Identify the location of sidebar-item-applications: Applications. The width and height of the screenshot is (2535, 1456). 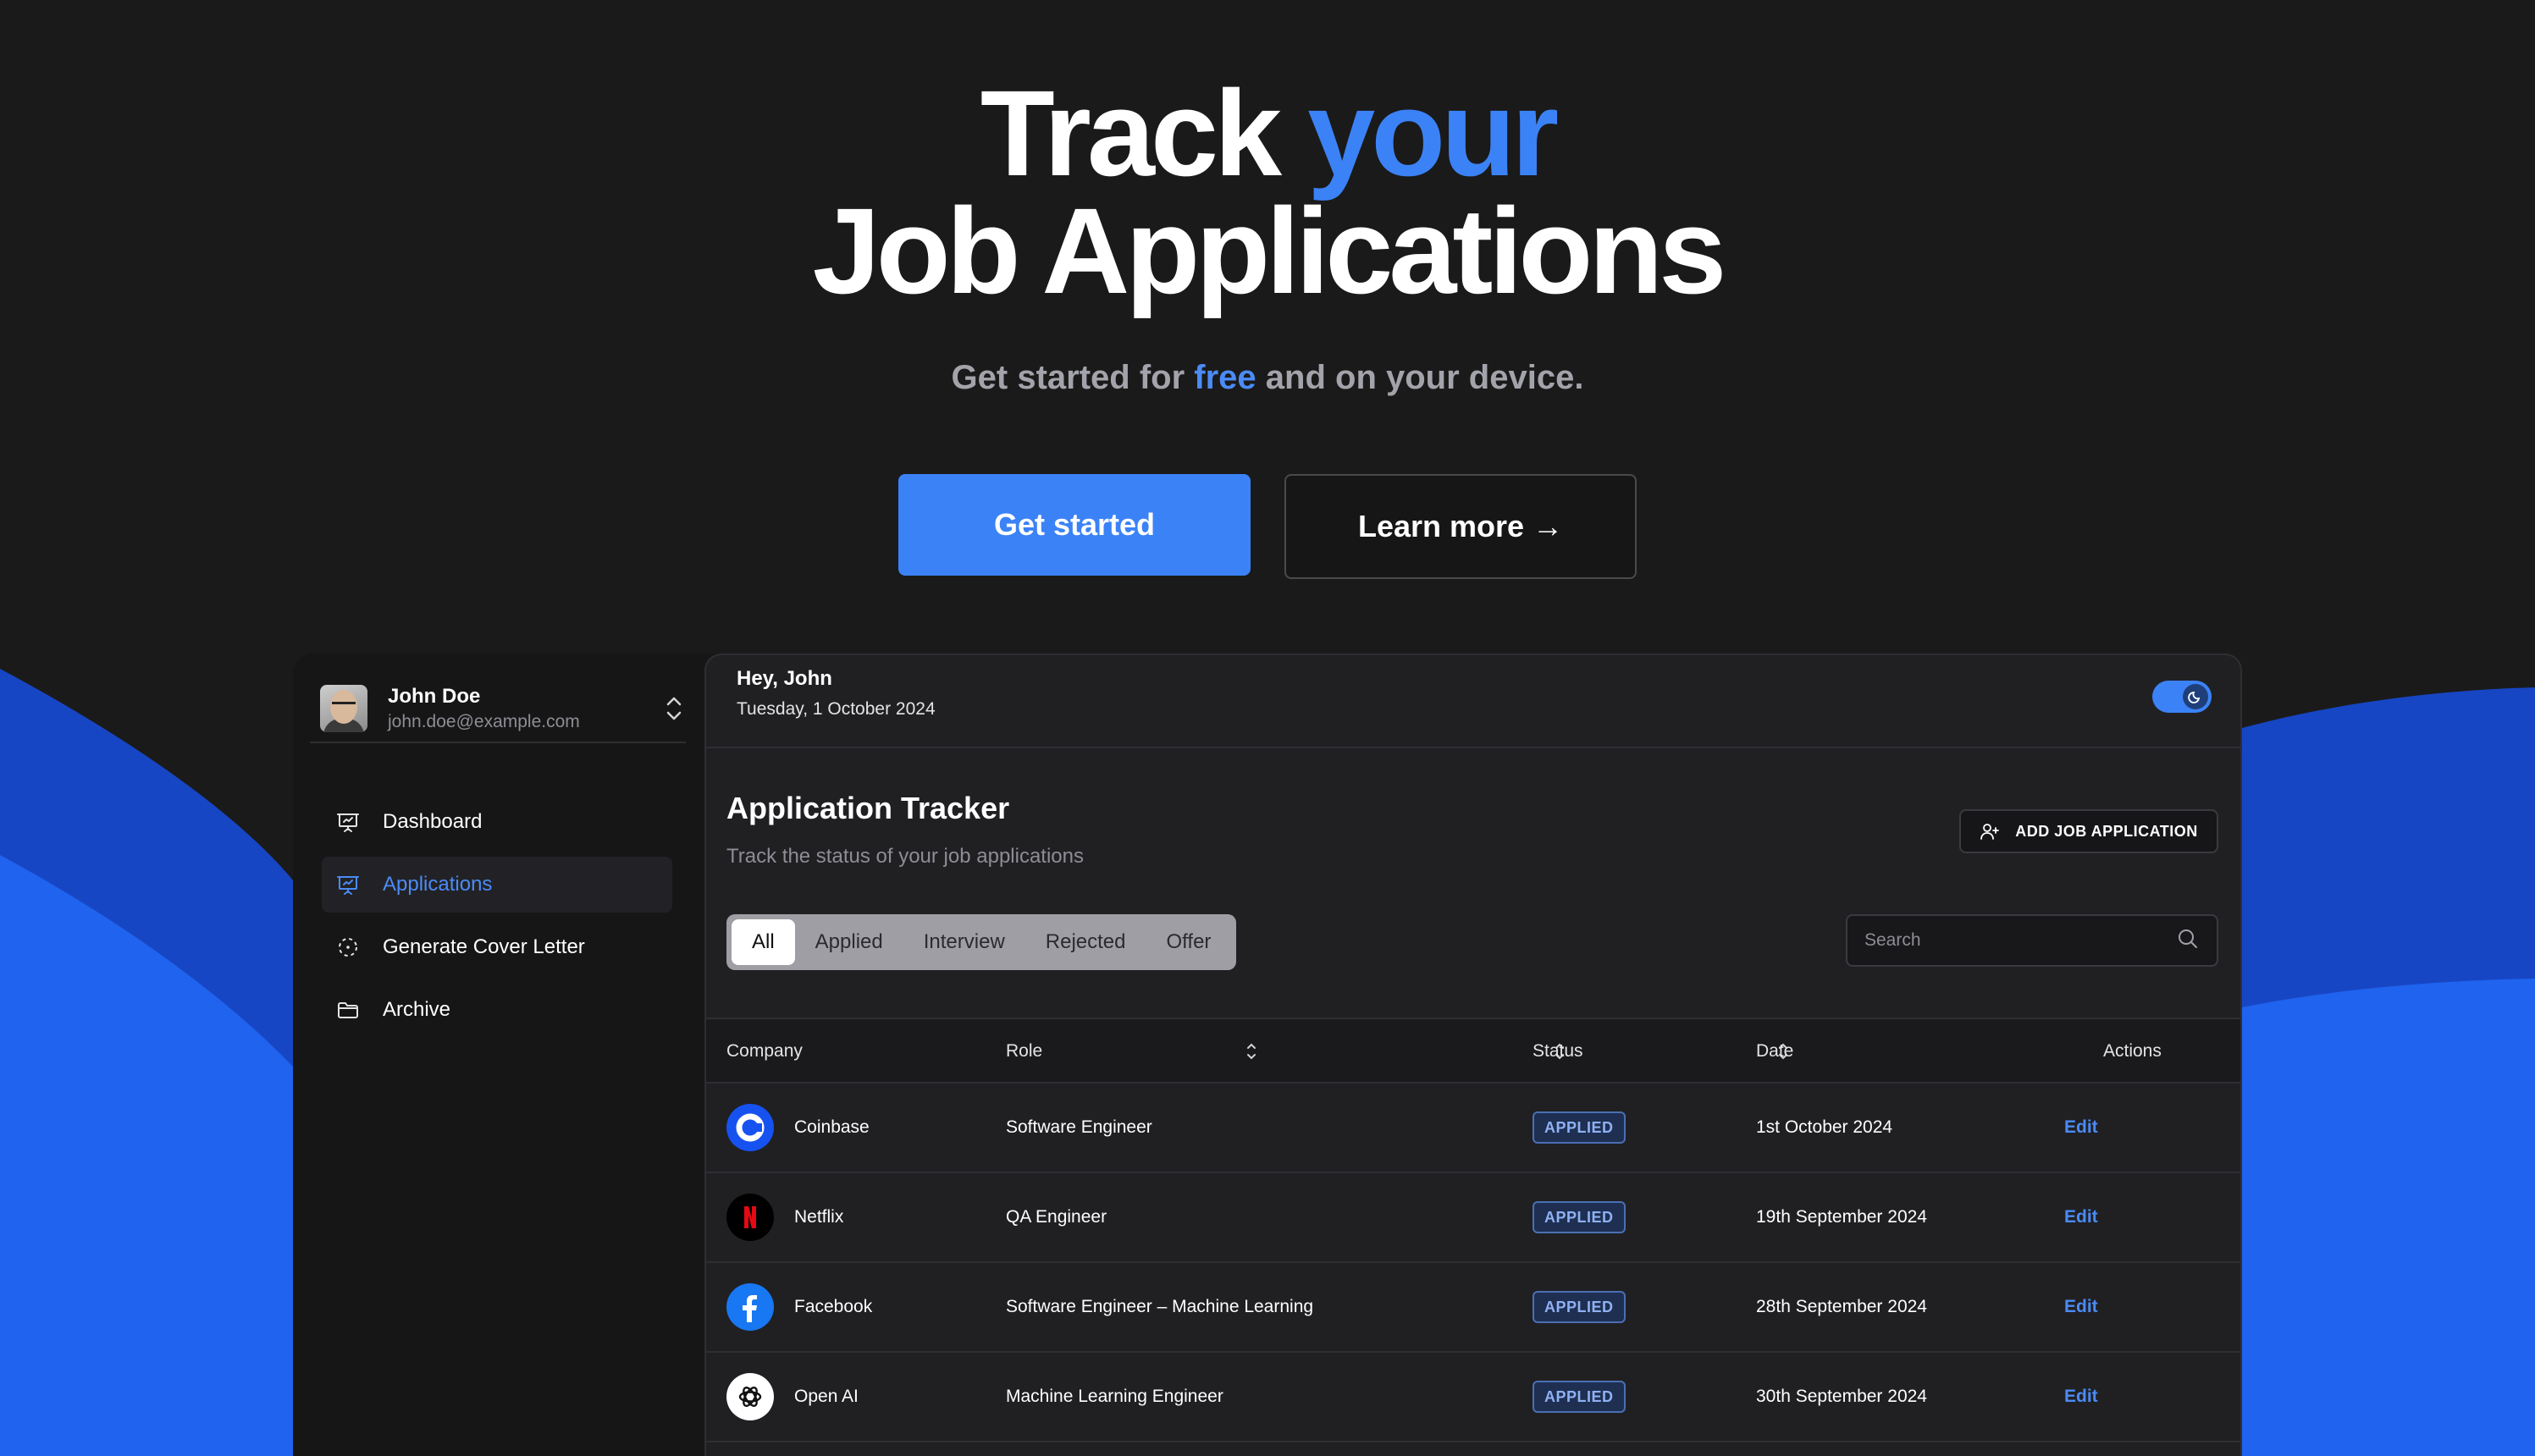
(497, 885).